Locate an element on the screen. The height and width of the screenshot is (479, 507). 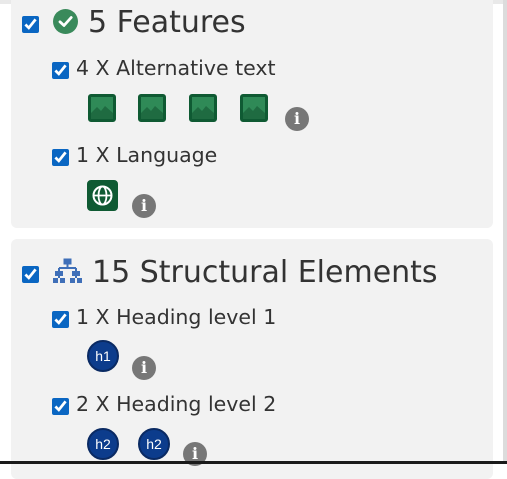
h1-badge: h1 is located at coordinates (103, 356).